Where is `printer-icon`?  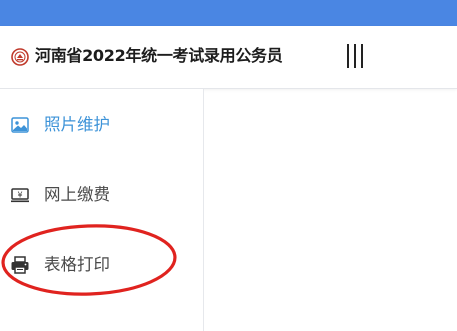
printer-icon is located at coordinates (20, 265).